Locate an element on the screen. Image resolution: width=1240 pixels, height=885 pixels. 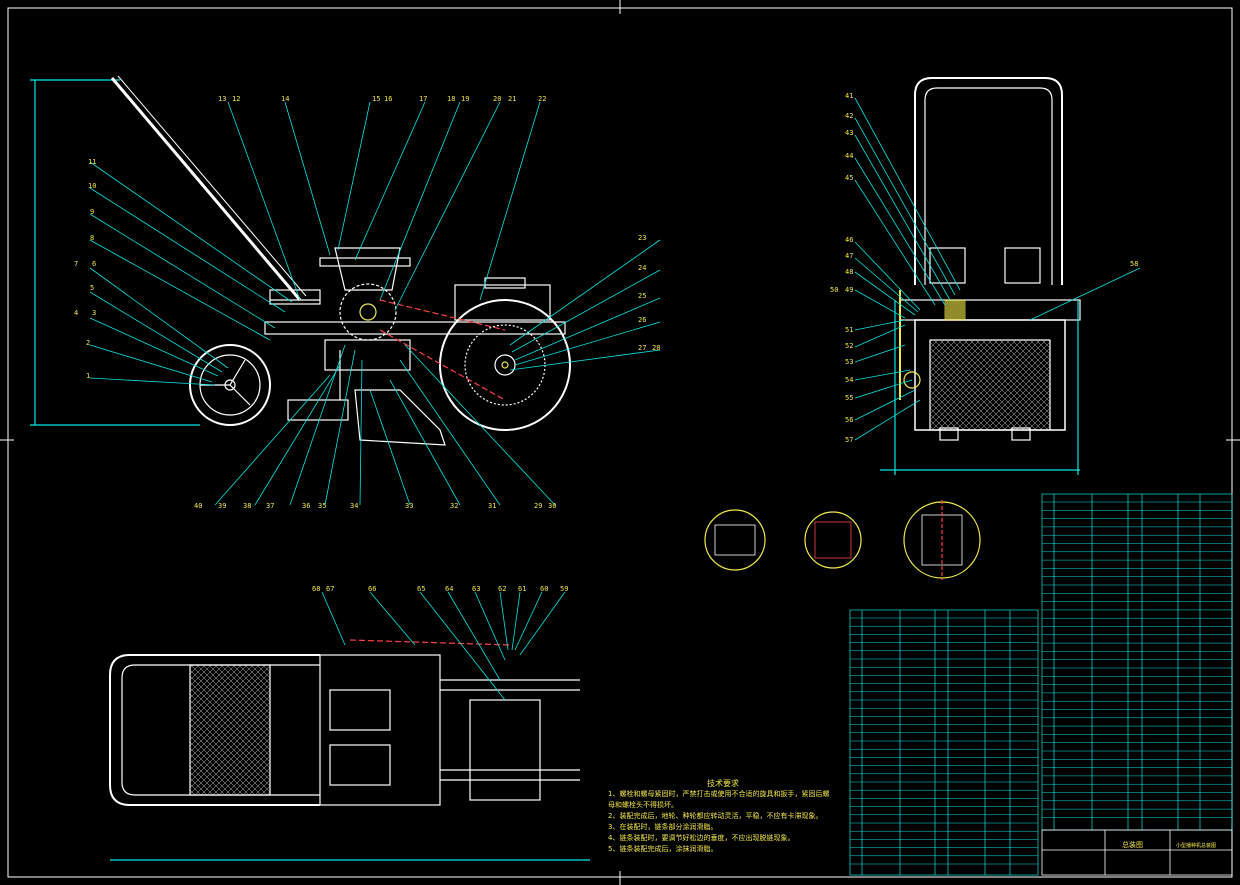
front-label: 3 is located at coordinates (94, 313).